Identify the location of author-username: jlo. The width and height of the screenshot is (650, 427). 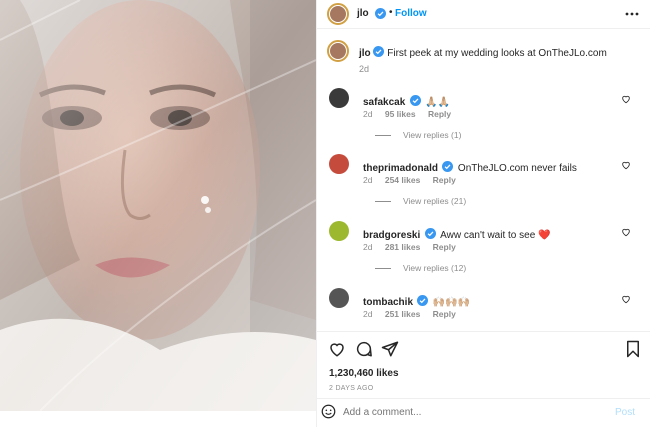
(363, 13).